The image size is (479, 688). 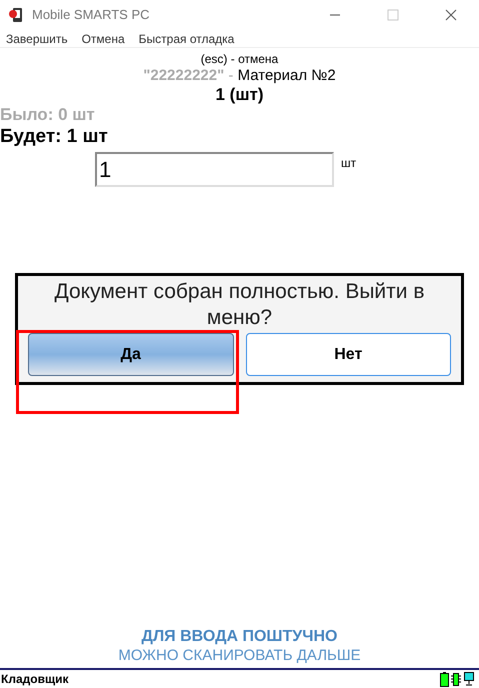 What do you see at coordinates (16, 15) in the screenshot?
I see `app-icon` at bounding box center [16, 15].